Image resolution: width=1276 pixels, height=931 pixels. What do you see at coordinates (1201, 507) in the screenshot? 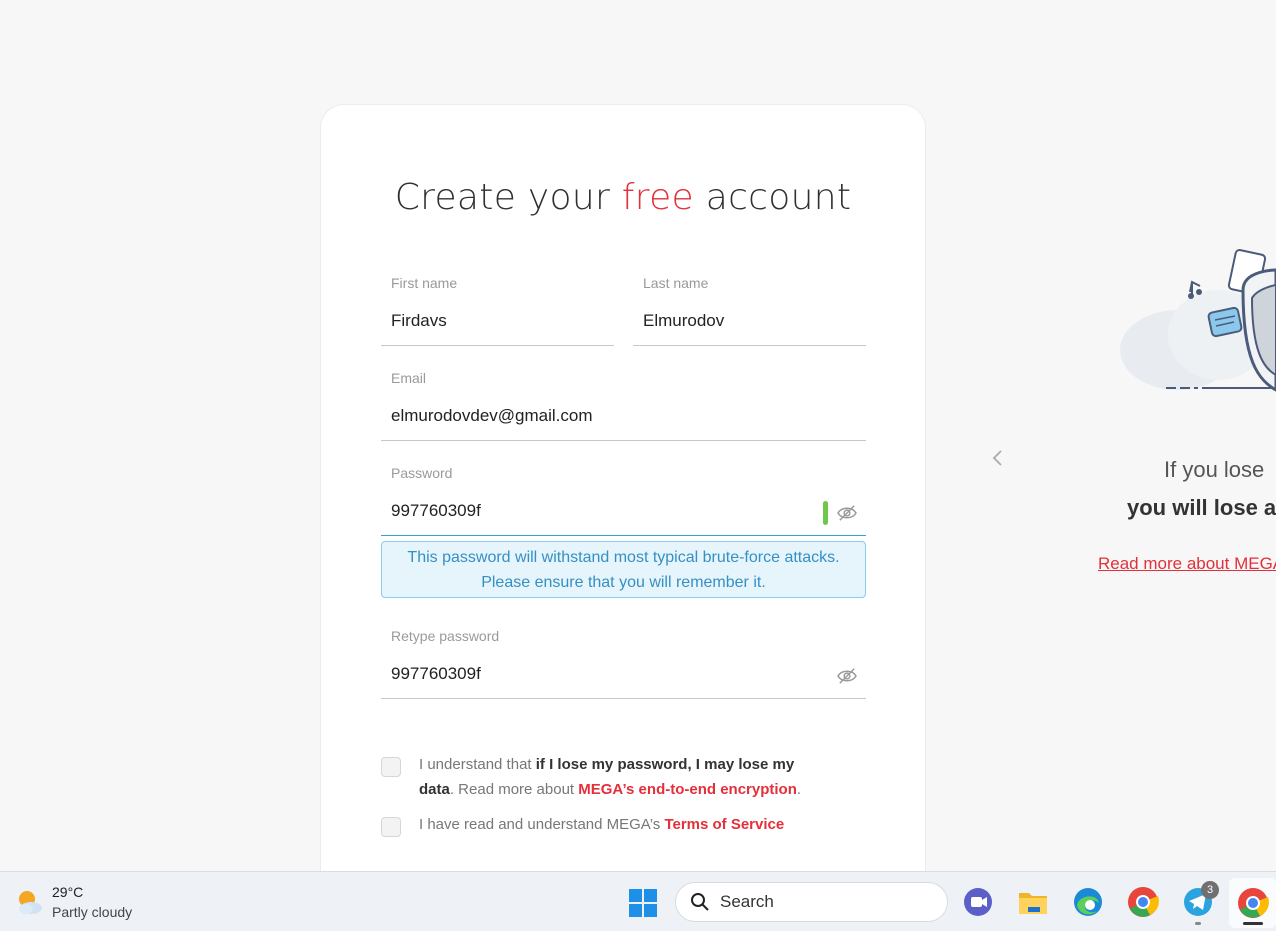
I see `side-panel-line-2: you will lose a` at bounding box center [1201, 507].